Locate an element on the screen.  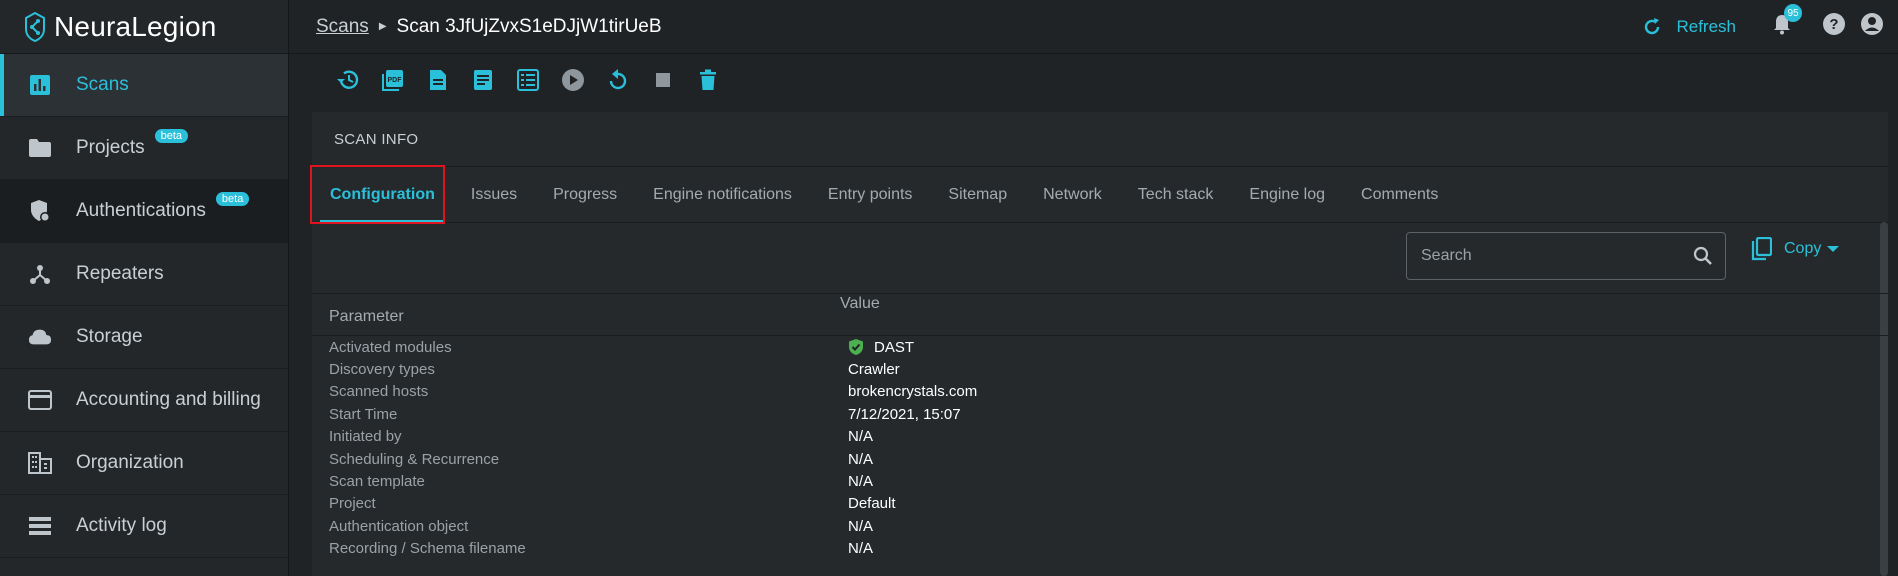
start-scan-button is located at coordinates (572, 80).